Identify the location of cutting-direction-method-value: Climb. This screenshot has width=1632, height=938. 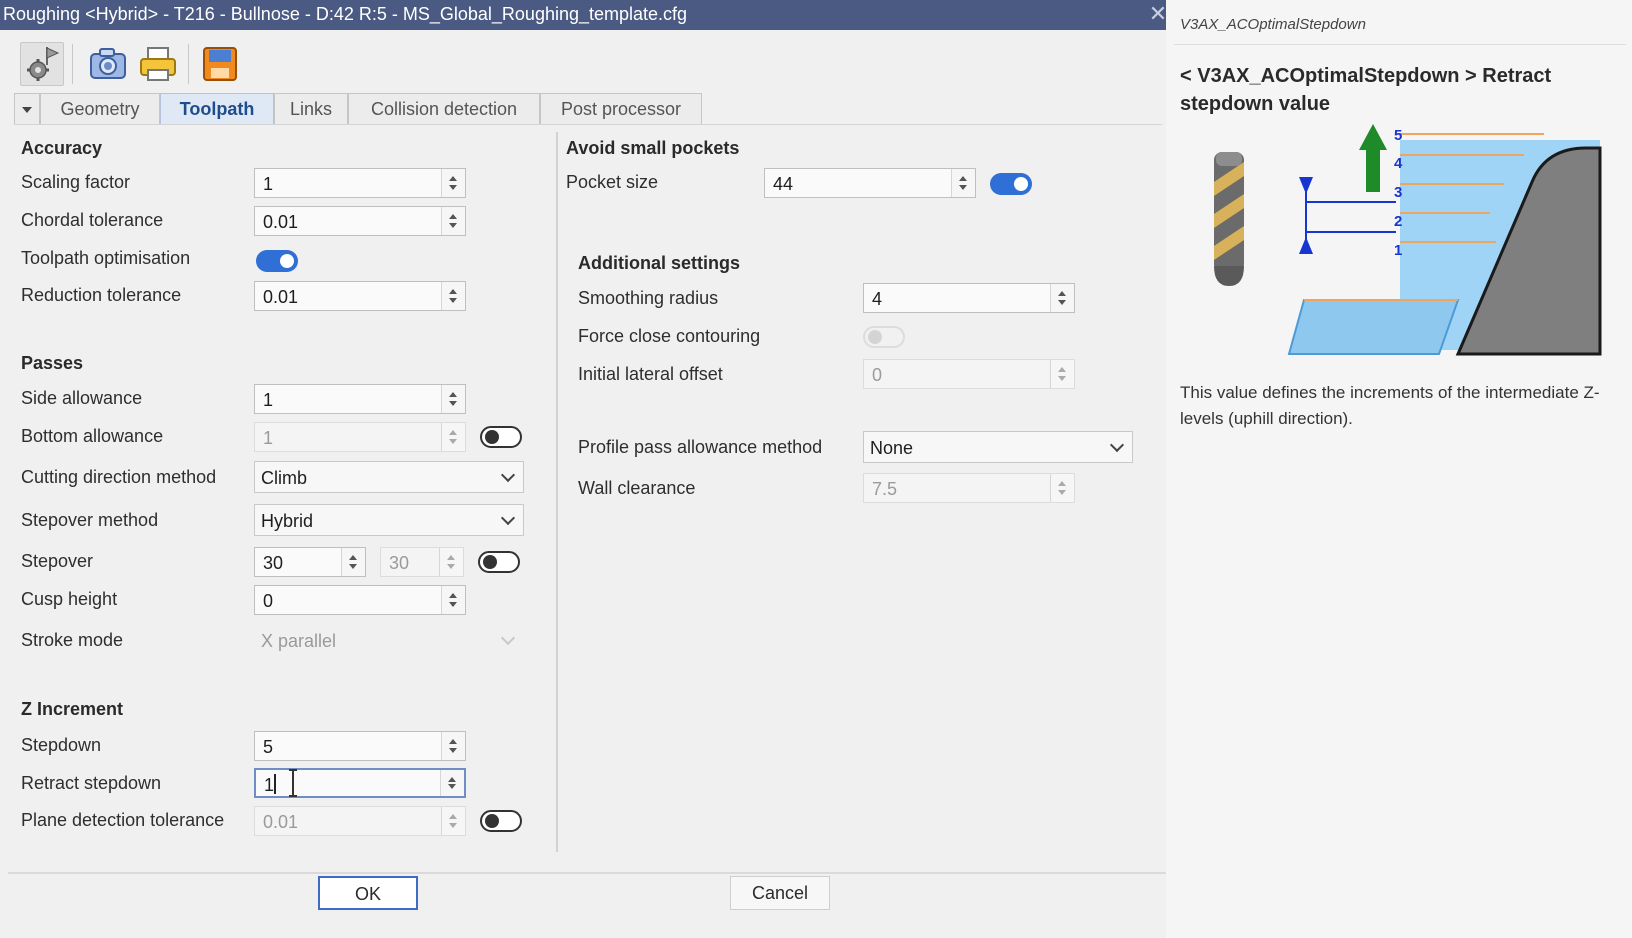
(284, 478).